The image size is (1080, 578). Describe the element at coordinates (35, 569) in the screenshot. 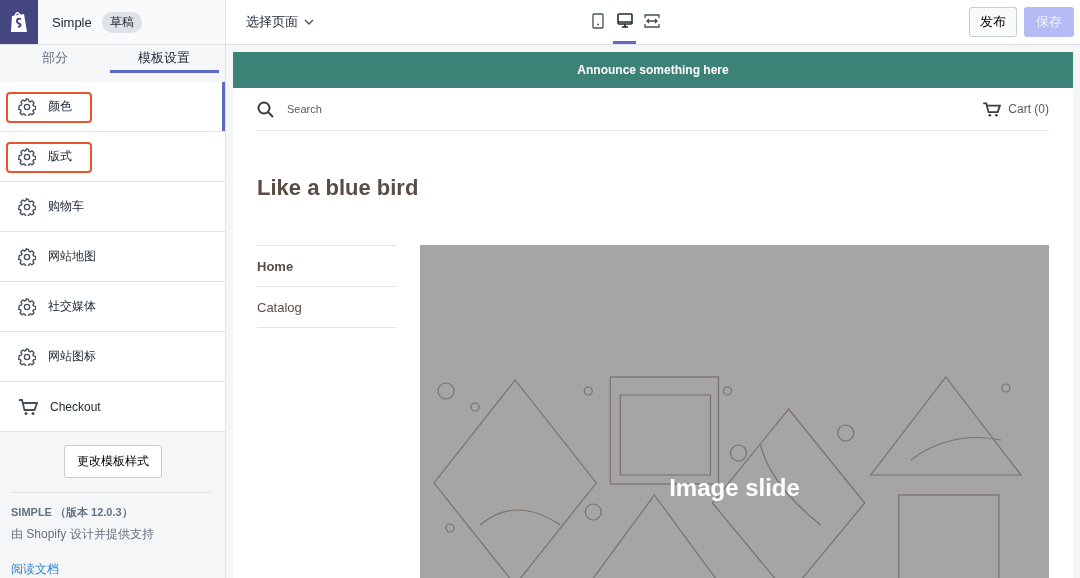

I see `docs-link: 阅读文档` at that location.